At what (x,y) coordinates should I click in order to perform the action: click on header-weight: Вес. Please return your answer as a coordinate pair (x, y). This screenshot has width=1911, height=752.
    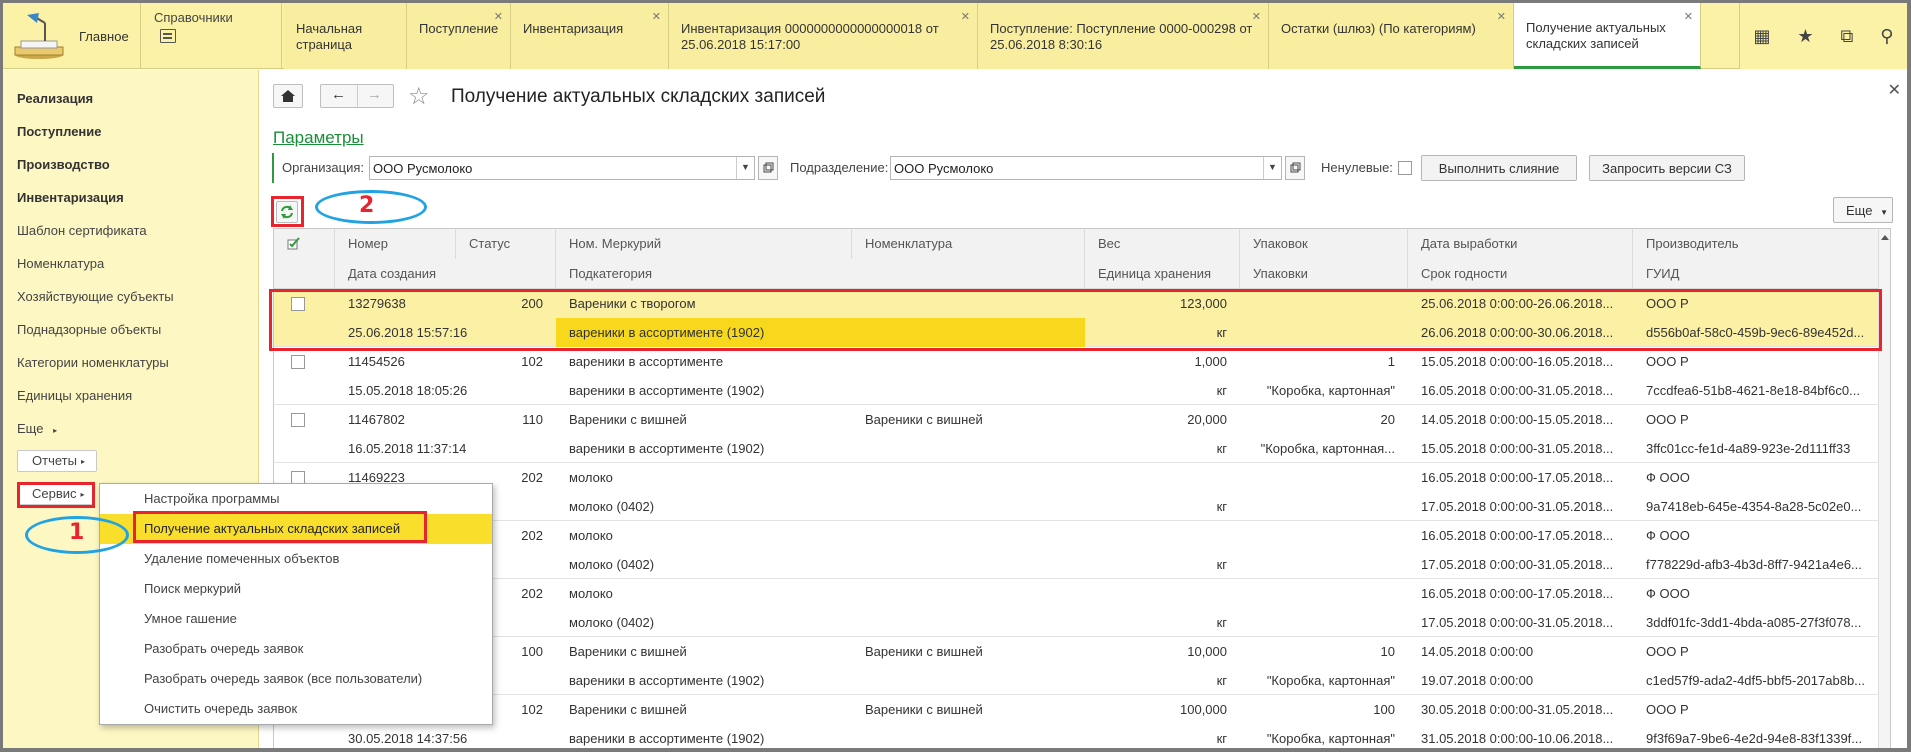
    Looking at the image, I should click on (1162, 244).